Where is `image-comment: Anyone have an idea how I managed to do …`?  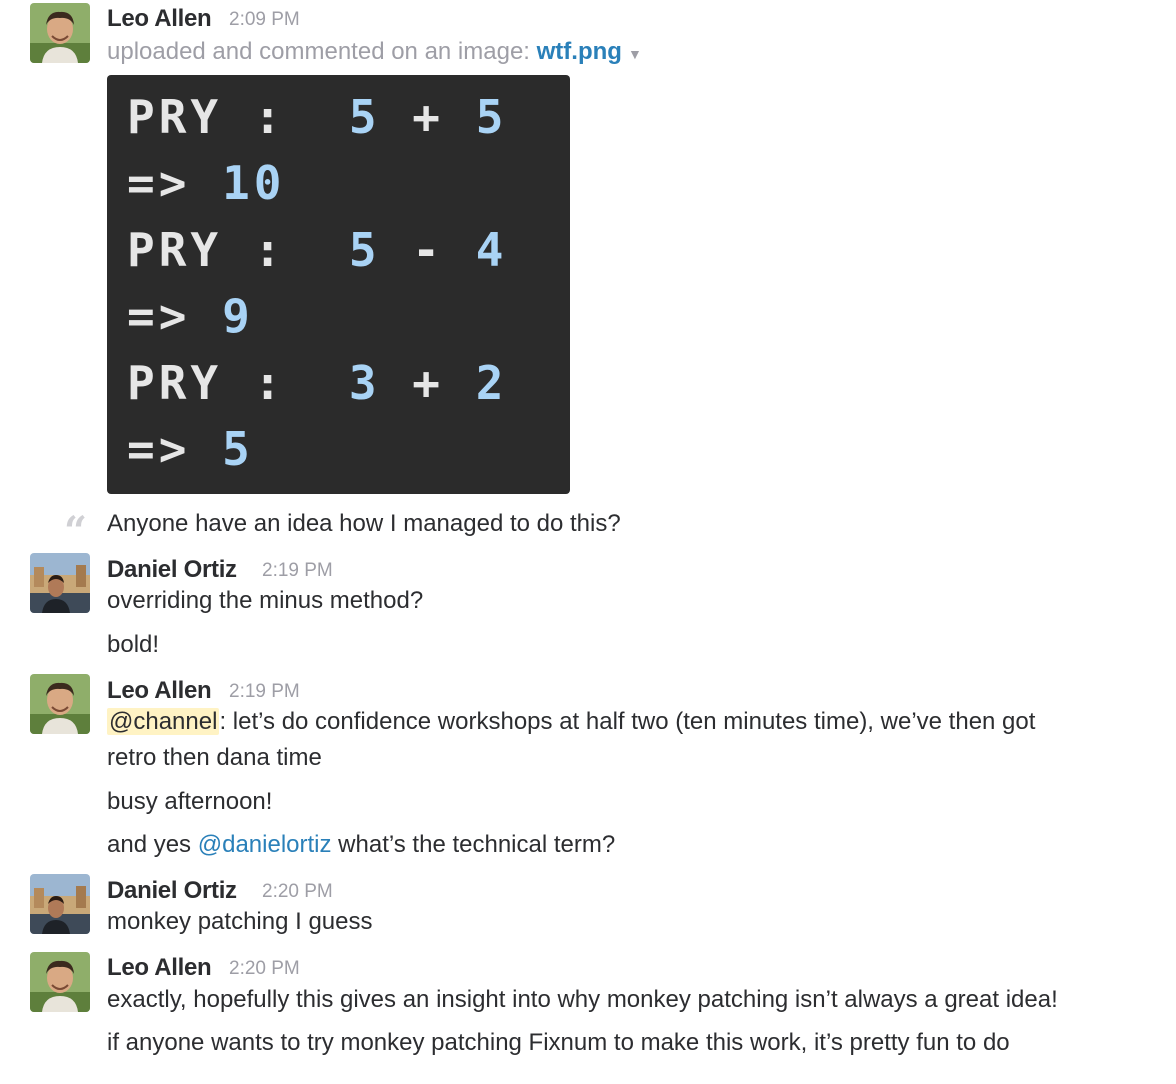 image-comment: Anyone have an idea how I managed to do … is located at coordinates (364, 523).